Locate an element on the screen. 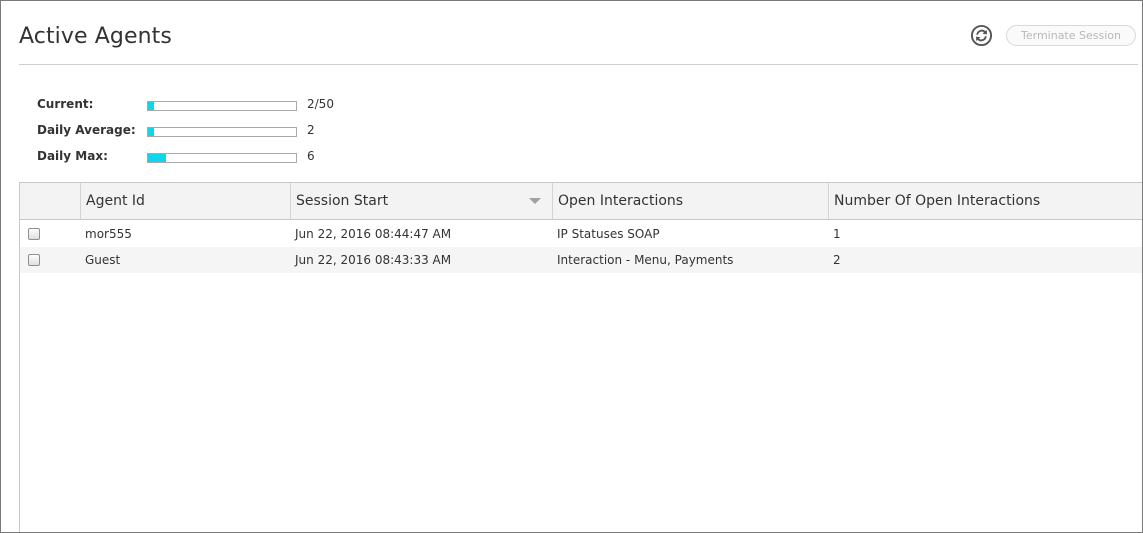 The height and width of the screenshot is (533, 1143). column-header-agent-id: Agent Id is located at coordinates (185, 201).